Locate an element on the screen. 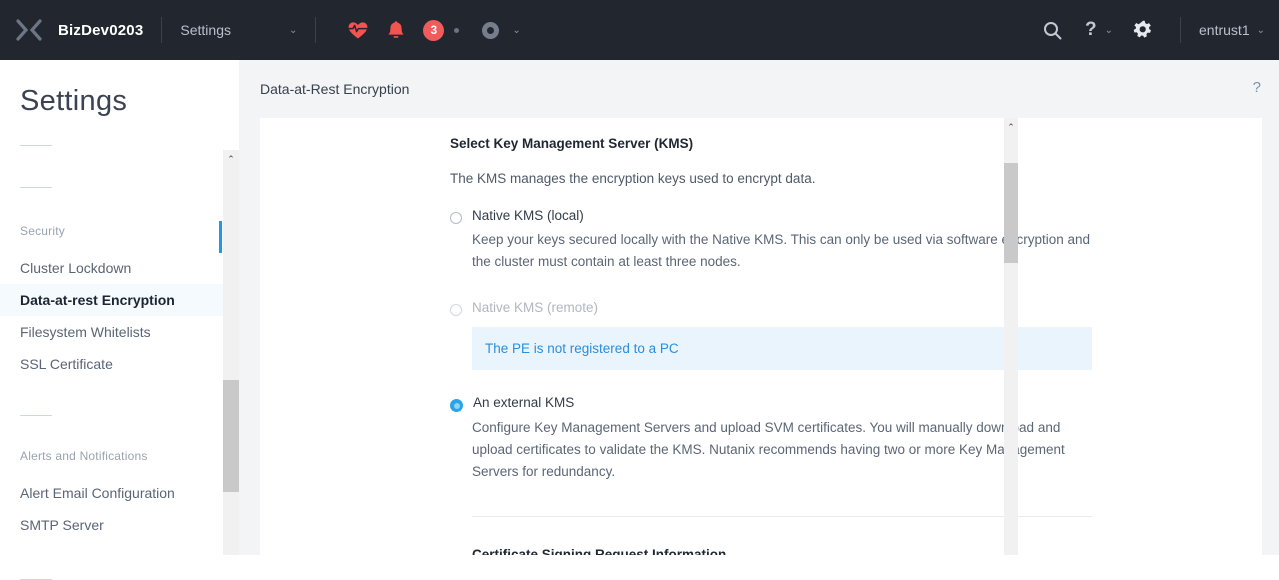  sidebar-item-data-at-rest-encryption: Data-at-rest Encryption is located at coordinates (111, 300).